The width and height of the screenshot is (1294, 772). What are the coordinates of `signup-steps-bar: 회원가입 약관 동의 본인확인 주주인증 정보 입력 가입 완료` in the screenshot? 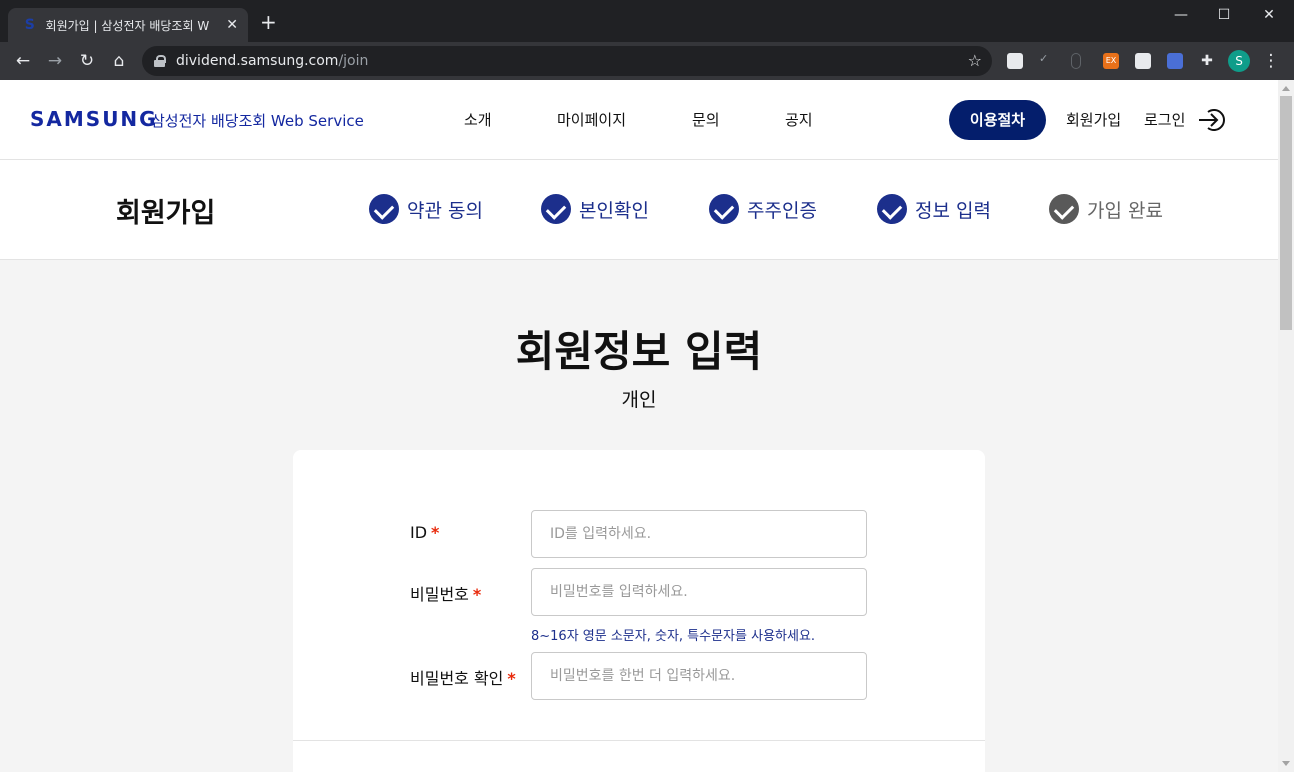 It's located at (639, 210).